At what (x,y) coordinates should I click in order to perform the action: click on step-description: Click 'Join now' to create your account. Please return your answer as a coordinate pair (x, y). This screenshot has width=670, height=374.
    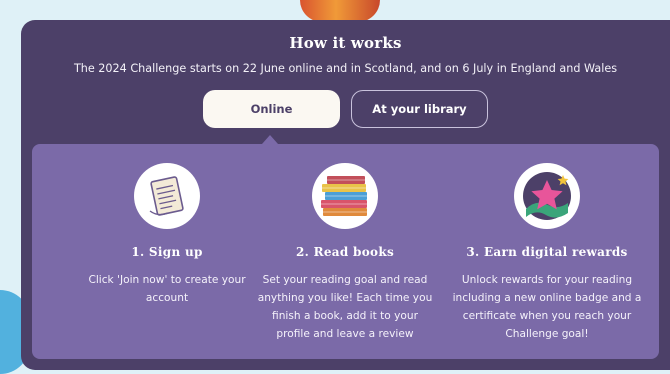
    Looking at the image, I should click on (167, 289).